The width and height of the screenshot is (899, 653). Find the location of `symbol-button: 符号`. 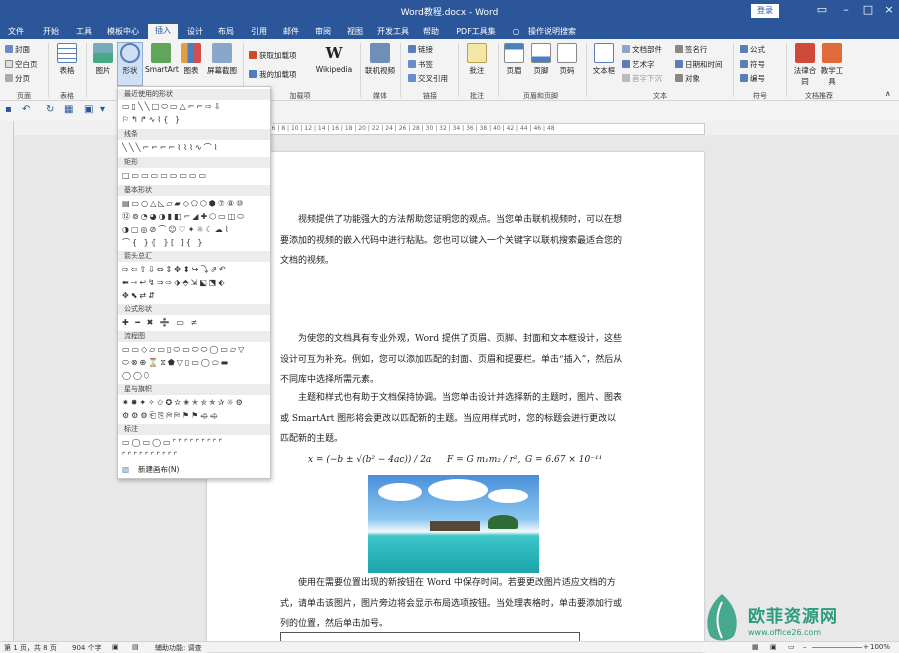

symbol-button: 符号 is located at coordinates (752, 64).